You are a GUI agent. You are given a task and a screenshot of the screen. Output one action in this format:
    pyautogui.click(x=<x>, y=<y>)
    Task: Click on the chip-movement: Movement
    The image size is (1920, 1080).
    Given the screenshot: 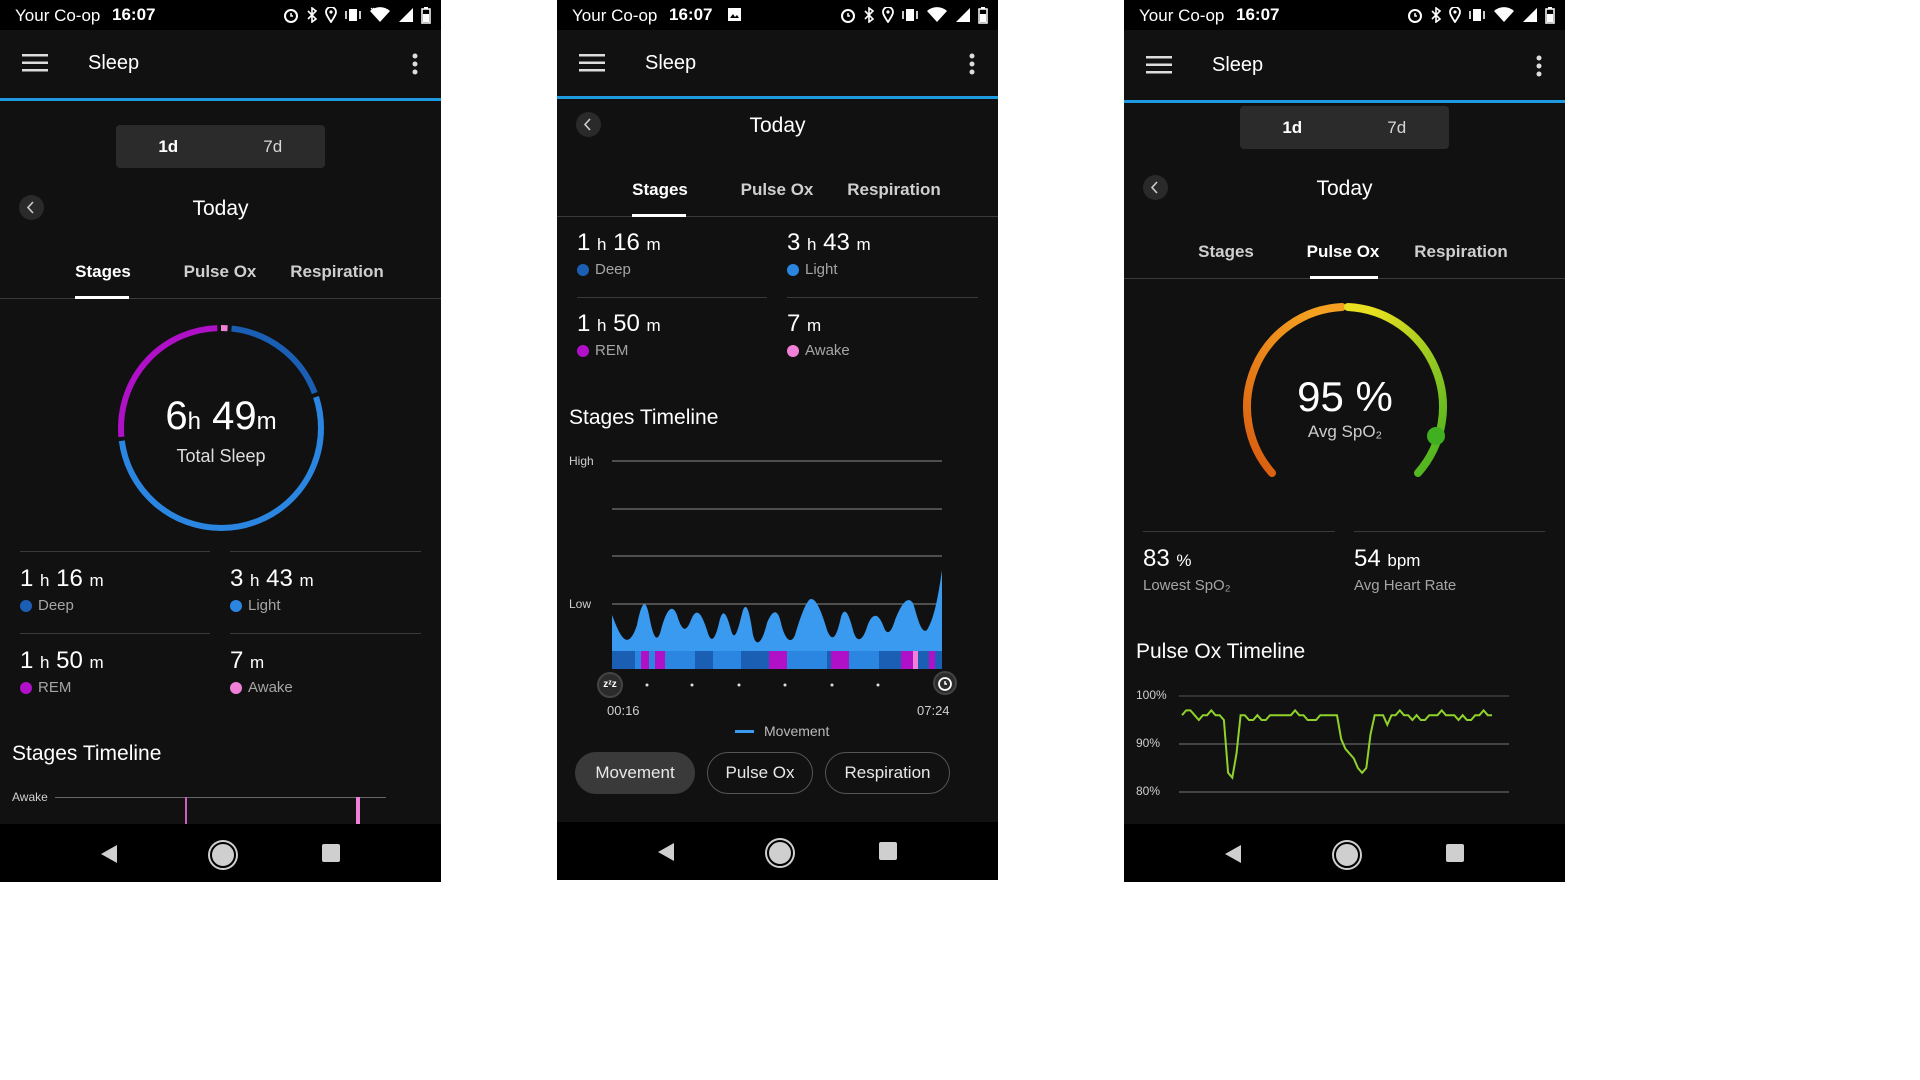 What is the action you would take?
    pyautogui.click(x=635, y=773)
    